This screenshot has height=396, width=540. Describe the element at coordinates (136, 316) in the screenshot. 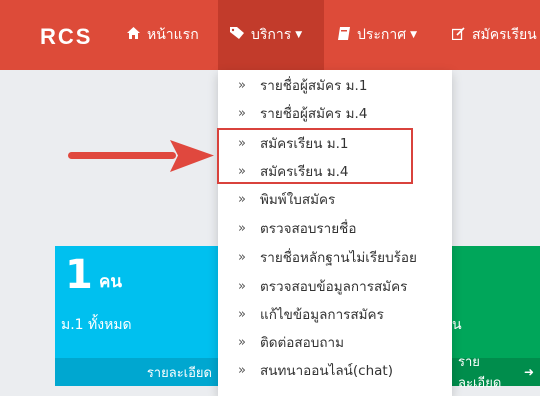

I see `m1-total-box: 1 คน ม.1 ทั้งหมด รายละเอียด` at that location.